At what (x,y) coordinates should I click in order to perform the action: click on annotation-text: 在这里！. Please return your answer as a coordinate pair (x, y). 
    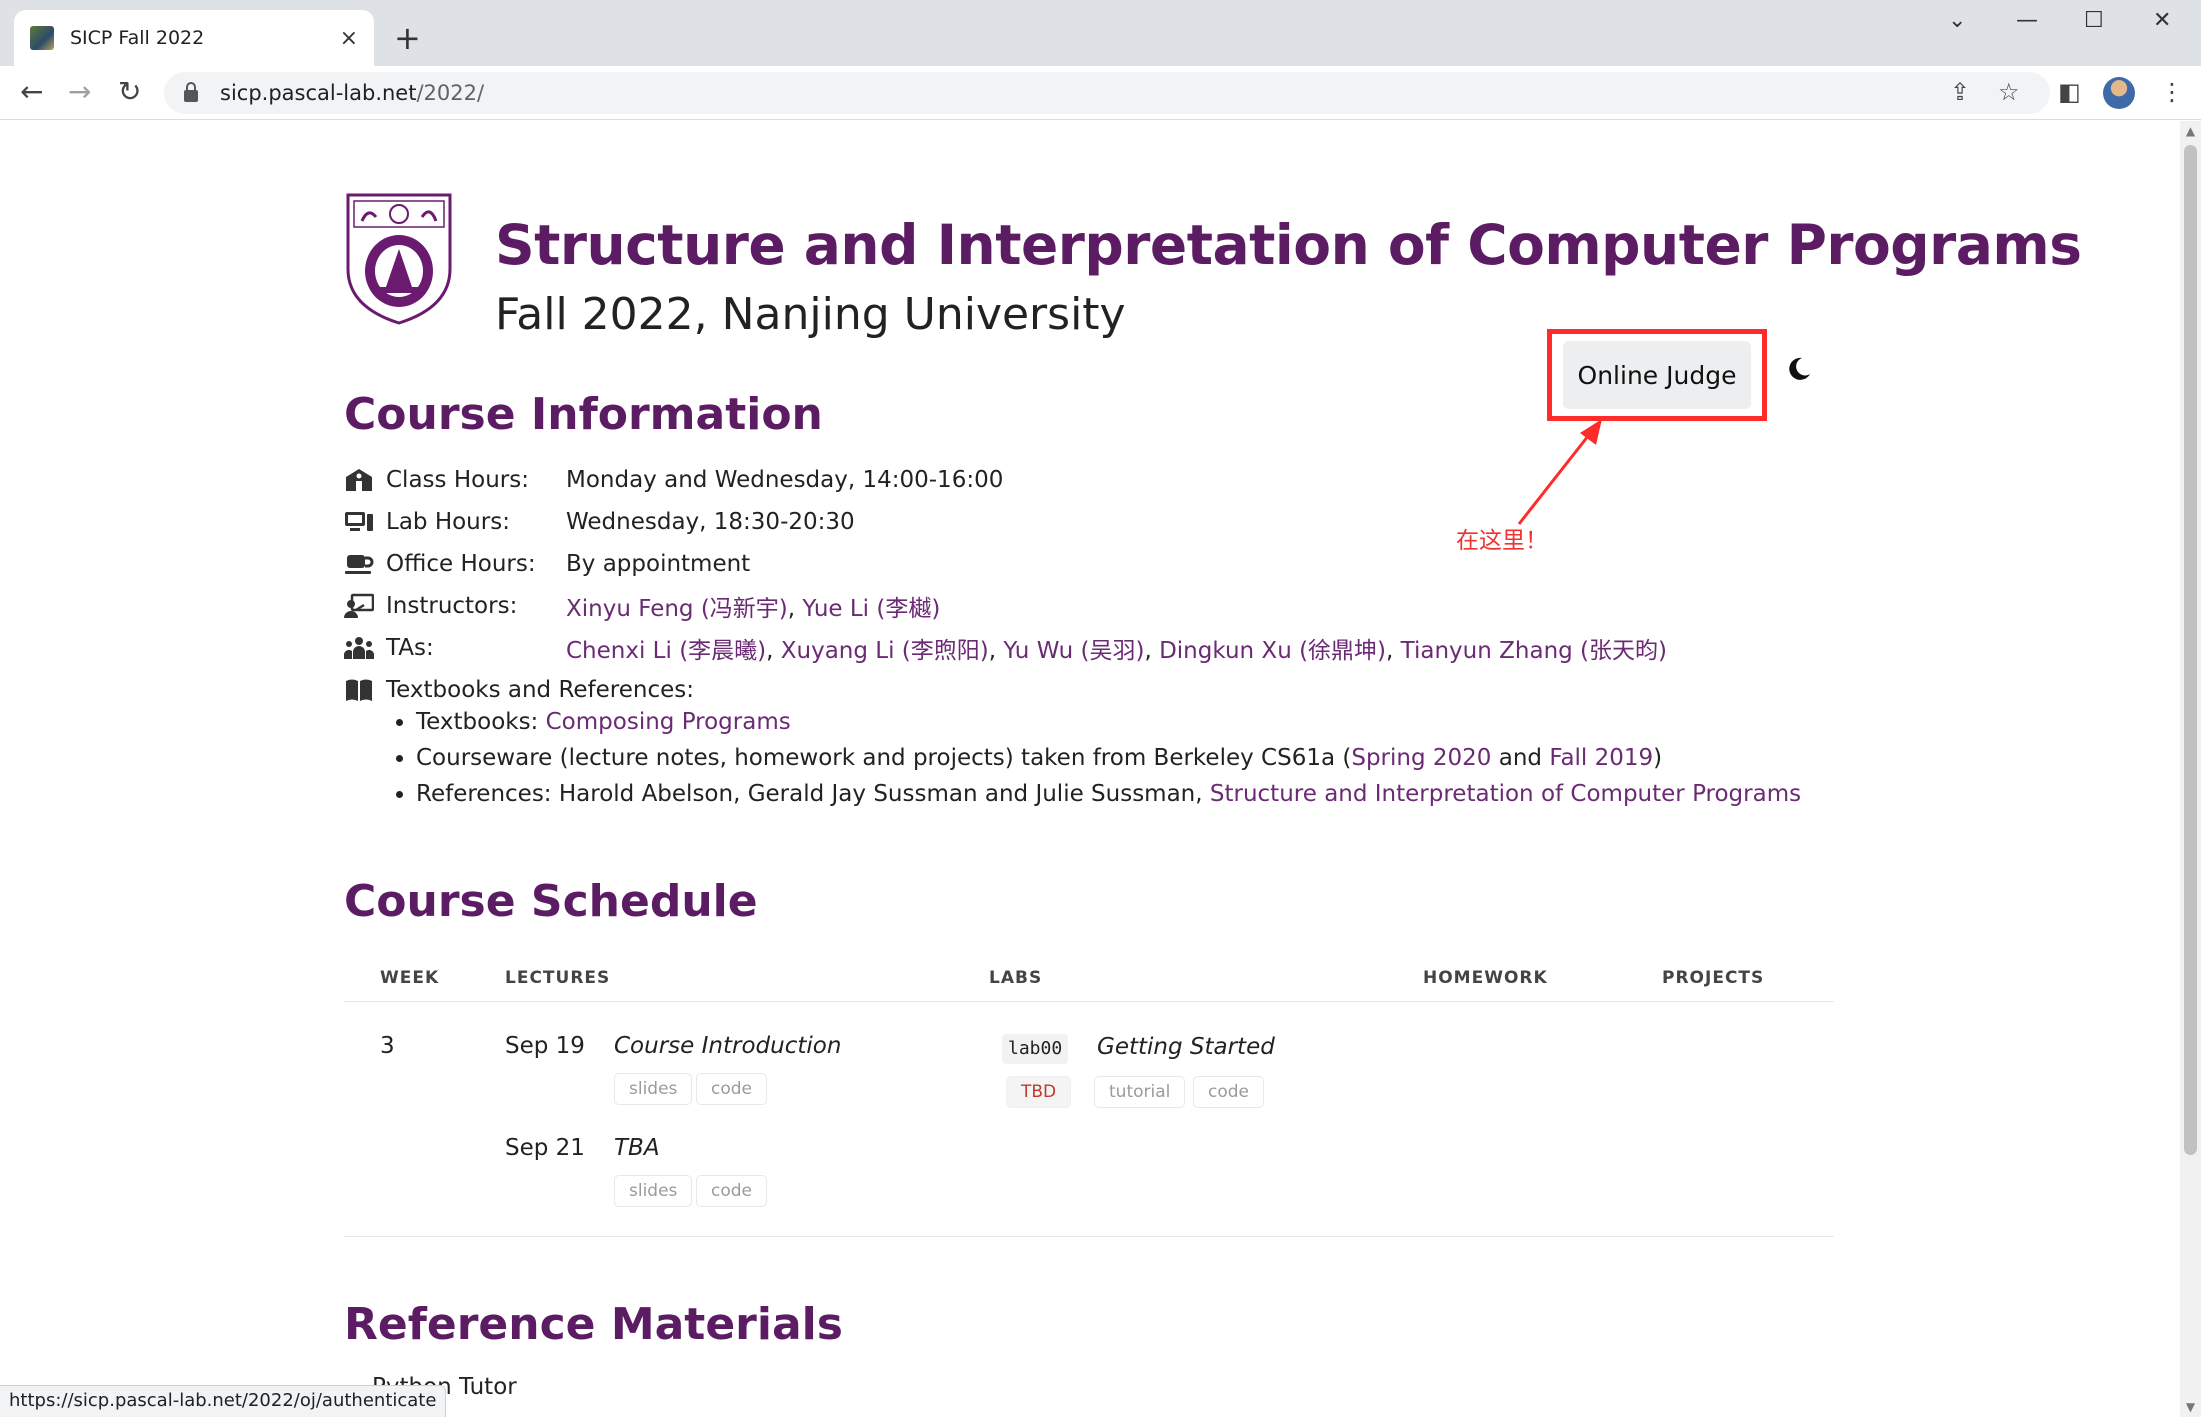
    Looking at the image, I should click on (1502, 541).